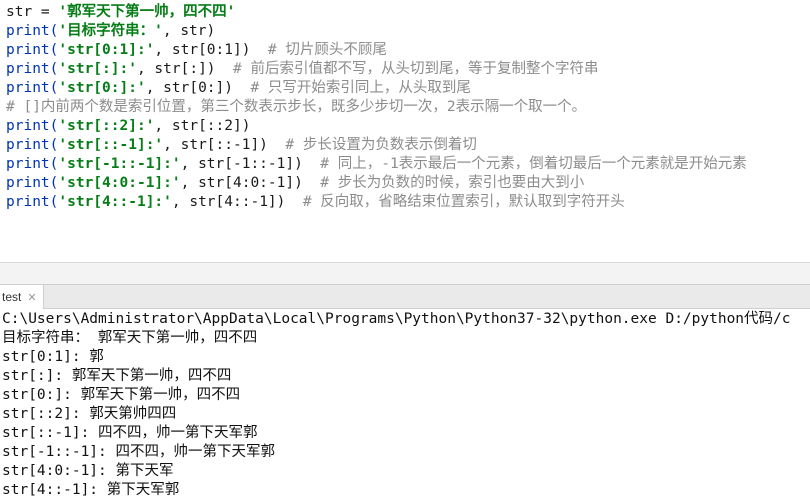  Describe the element at coordinates (117, 376) in the screenshot. I see `console-line: str[:]: 郭军天下第一帅，四不四` at that location.